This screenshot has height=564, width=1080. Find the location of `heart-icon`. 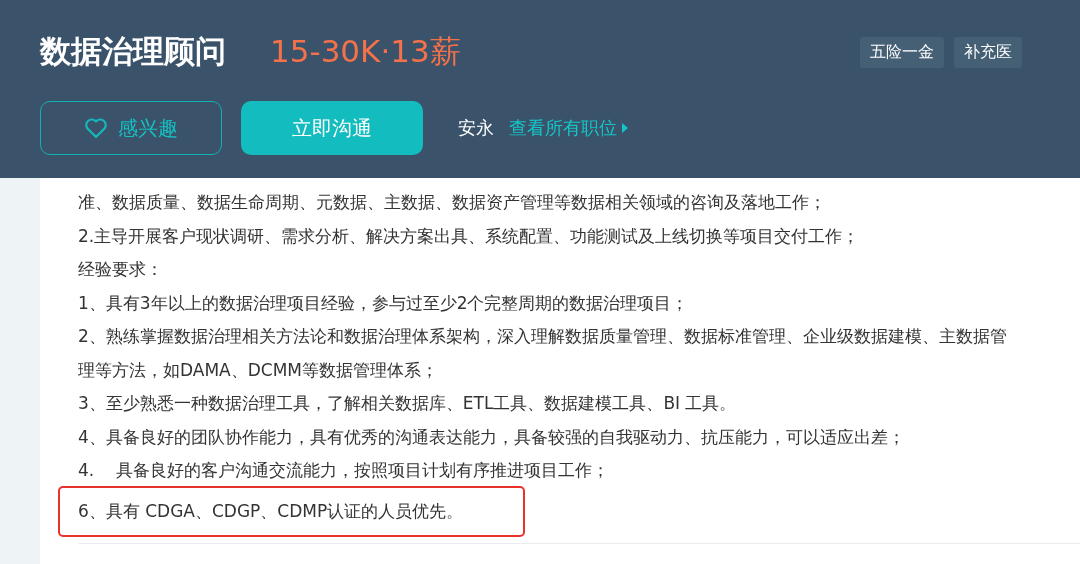

heart-icon is located at coordinates (96, 128).